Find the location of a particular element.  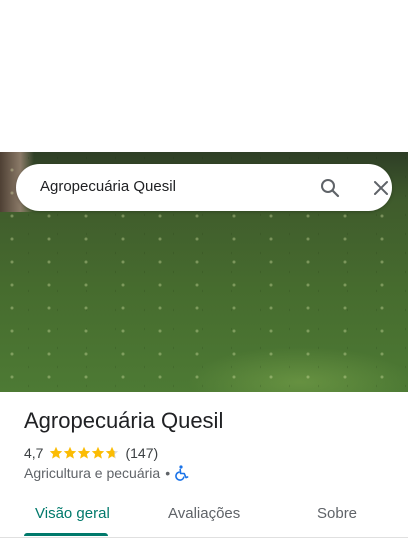

tabs-divider is located at coordinates (204, 537).